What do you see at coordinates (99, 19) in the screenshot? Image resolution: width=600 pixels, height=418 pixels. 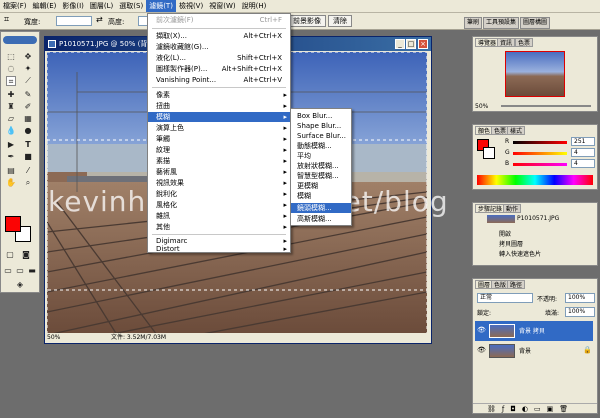 I see `swap-icon: ⇄` at bounding box center [99, 19].